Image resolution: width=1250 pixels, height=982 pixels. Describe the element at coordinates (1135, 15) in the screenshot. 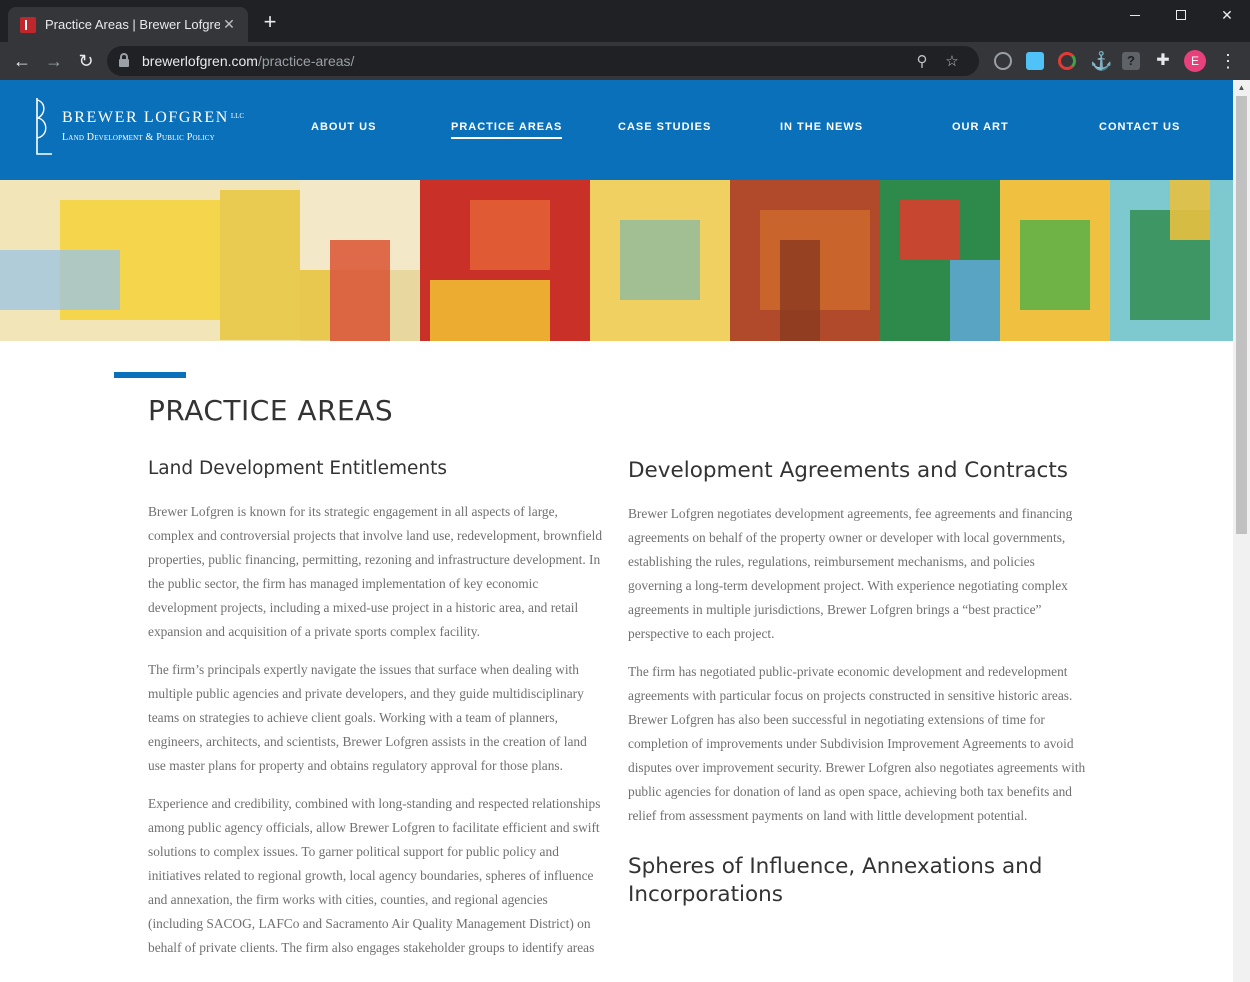

I see `window-minimize-button` at that location.